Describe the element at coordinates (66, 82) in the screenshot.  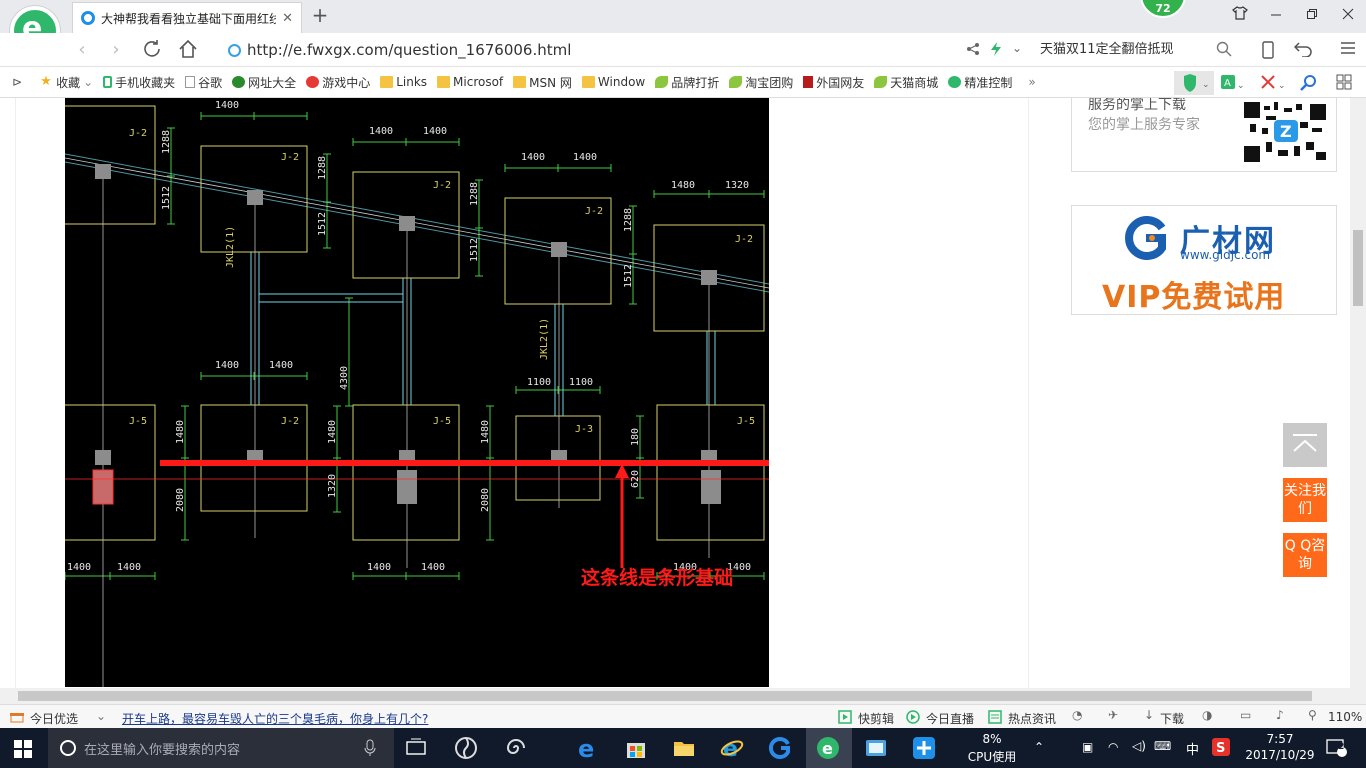
I see `bookmark-favorites: ★ 收藏 ⌄` at that location.